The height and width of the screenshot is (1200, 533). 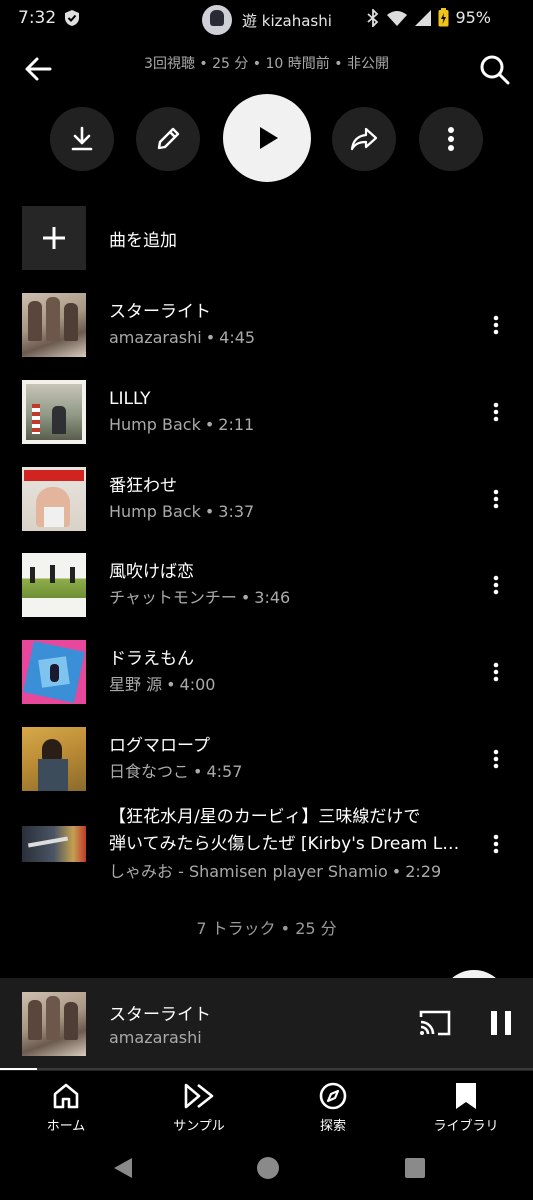 What do you see at coordinates (173, 597) in the screenshot?
I see `track-artist: チャットモンチー` at bounding box center [173, 597].